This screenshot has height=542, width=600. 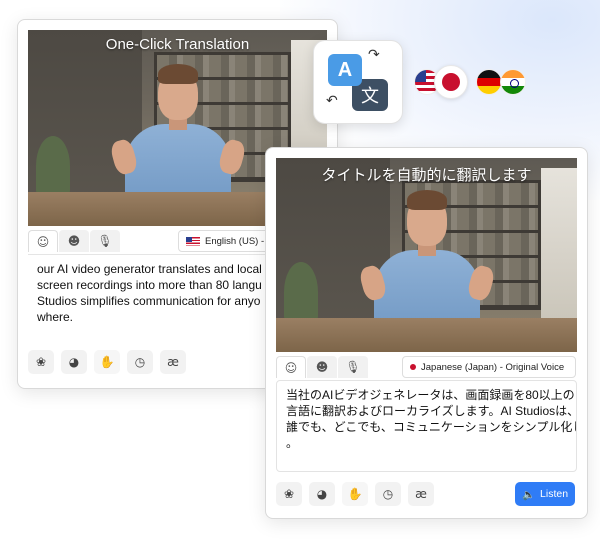 I want to click on video-window, so click(x=558, y=248).